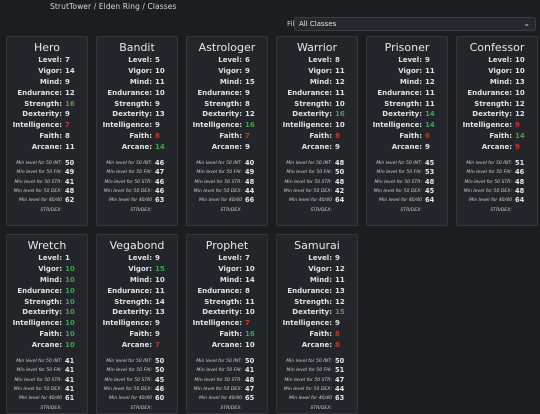 Image resolution: width=540 pixels, height=414 pixels. I want to click on min-level-value: 61, so click(70, 398).